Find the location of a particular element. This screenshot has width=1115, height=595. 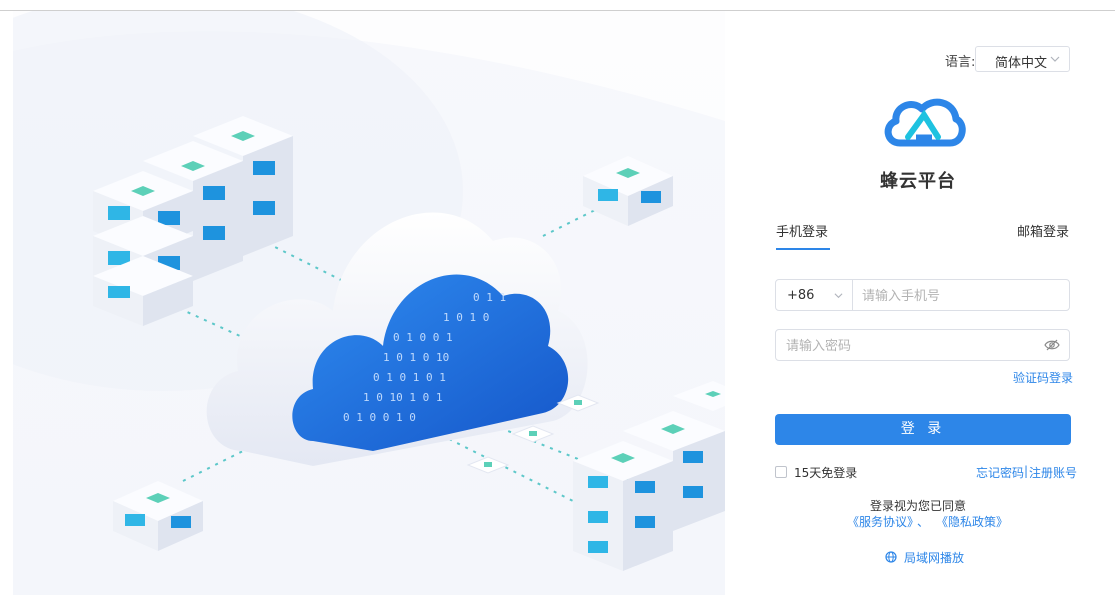

server-bottom-left is located at coordinates (158, 516).